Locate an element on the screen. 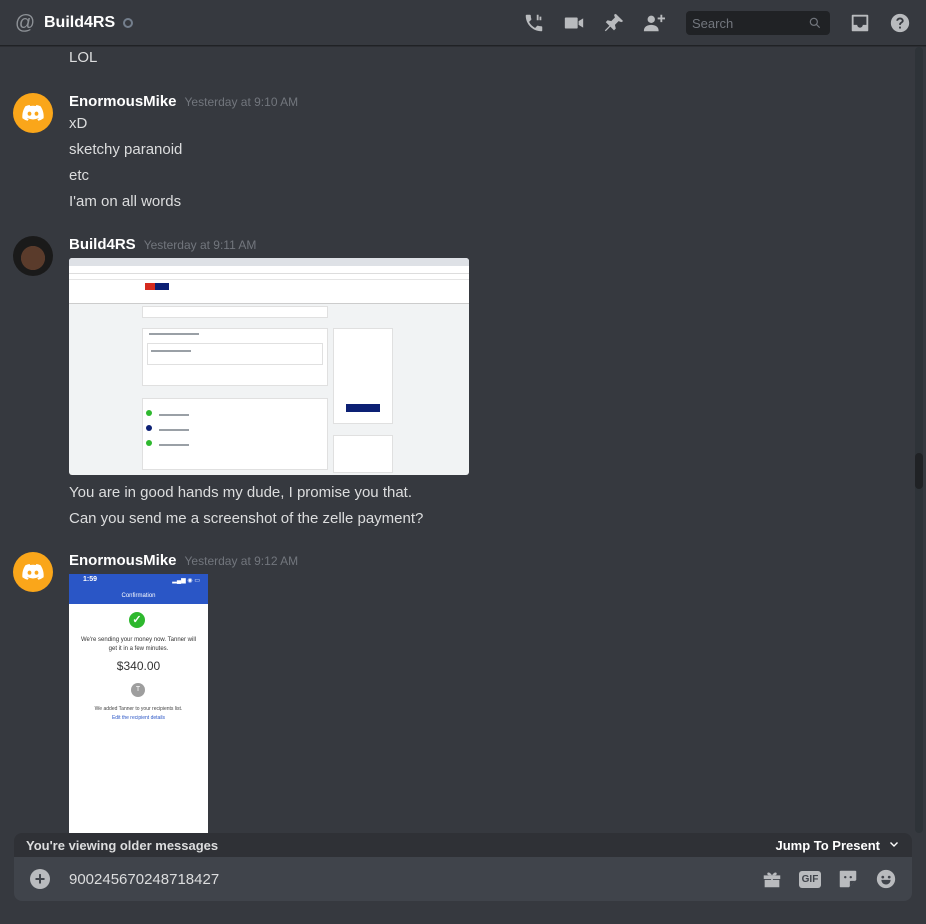 Image resolution: width=926 pixels, height=924 pixels. timestamp: Yesterday at 9:10 AM is located at coordinates (242, 102).